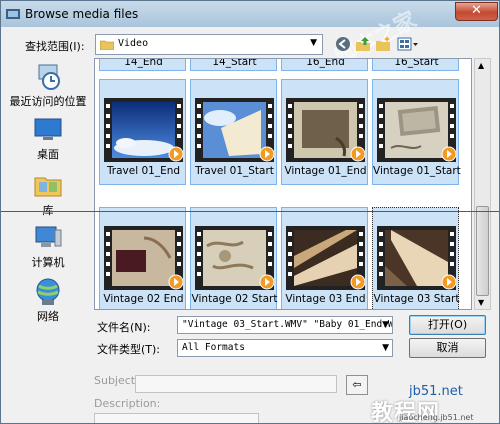 The width and height of the screenshot is (500, 424). What do you see at coordinates (124, 327) in the screenshot?
I see `filename-label: 文件名(N):` at bounding box center [124, 327].